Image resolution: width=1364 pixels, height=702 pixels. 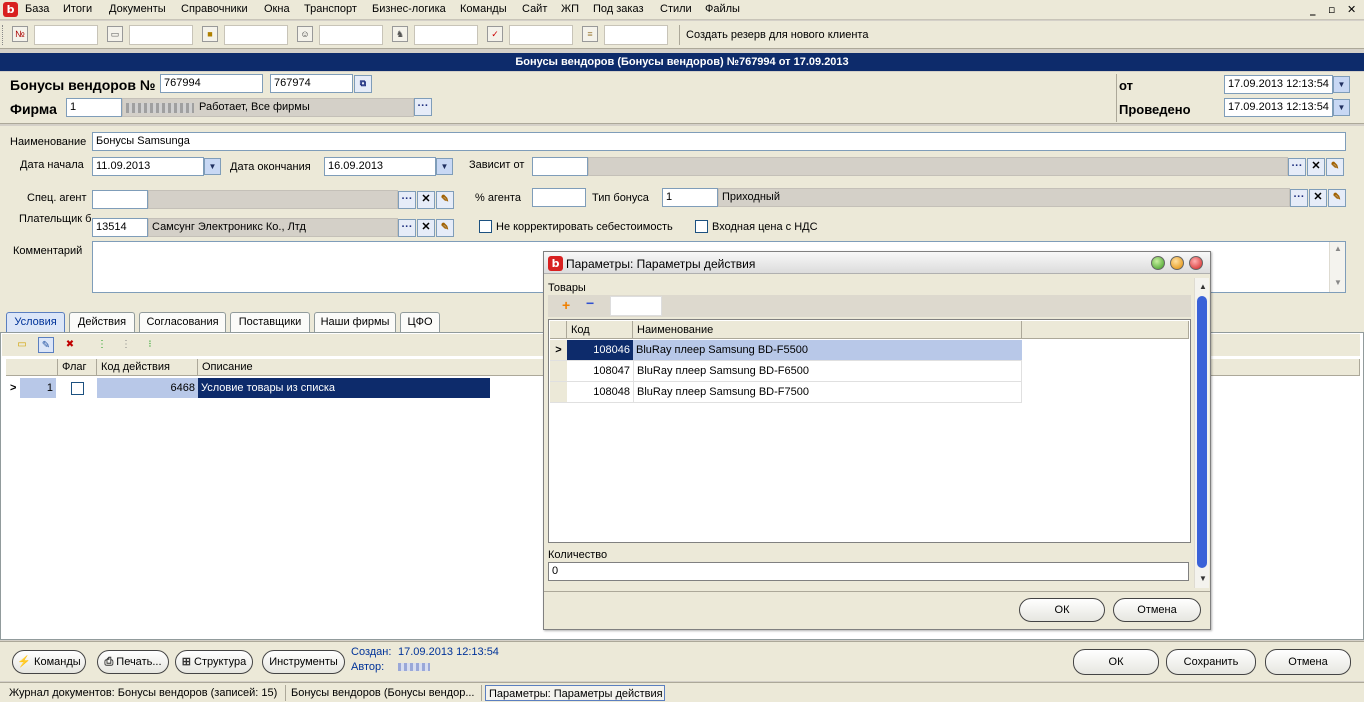 I want to click on comment-scrollbar: ▲ ▼, so click(x=1337, y=267).